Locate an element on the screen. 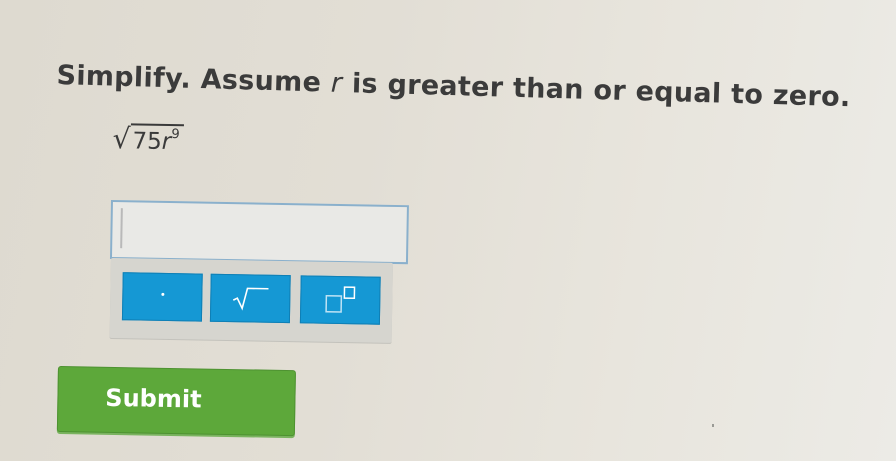  prompt-text-before: Simplify. Assume is located at coordinates (194, 79).